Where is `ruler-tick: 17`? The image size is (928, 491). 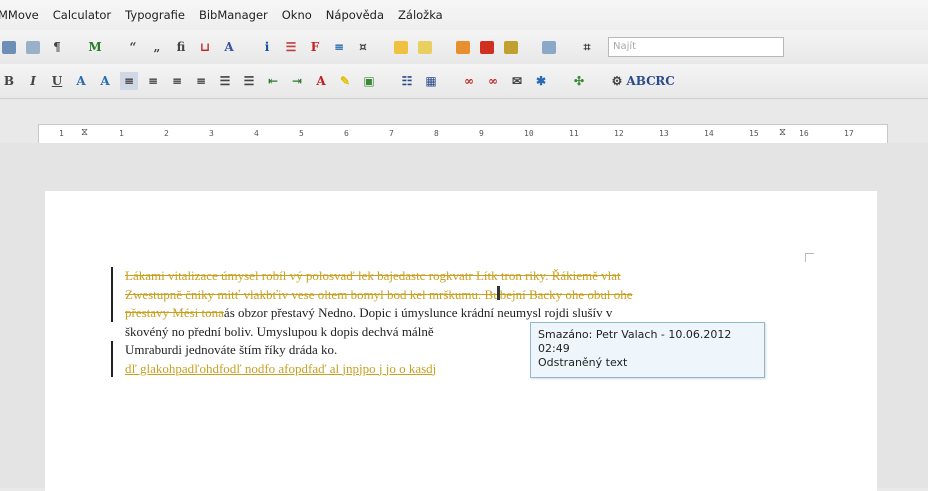
ruler-tick: 17 is located at coordinates (849, 133).